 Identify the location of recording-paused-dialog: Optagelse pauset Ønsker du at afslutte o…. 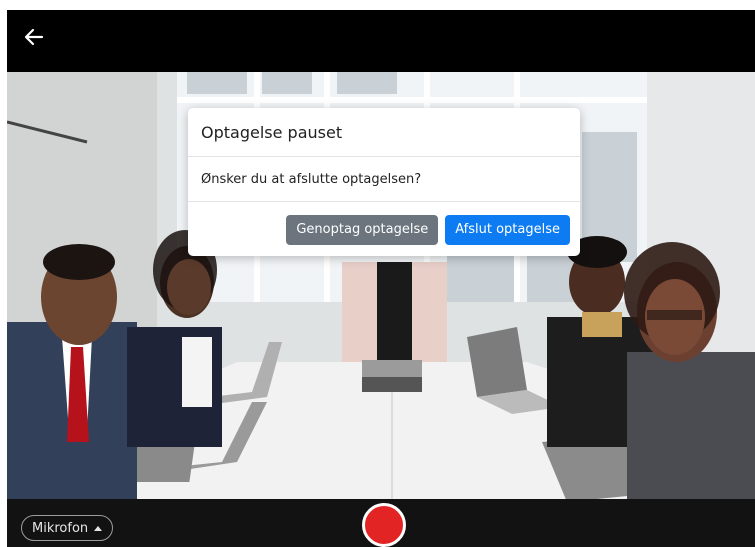
(384, 182).